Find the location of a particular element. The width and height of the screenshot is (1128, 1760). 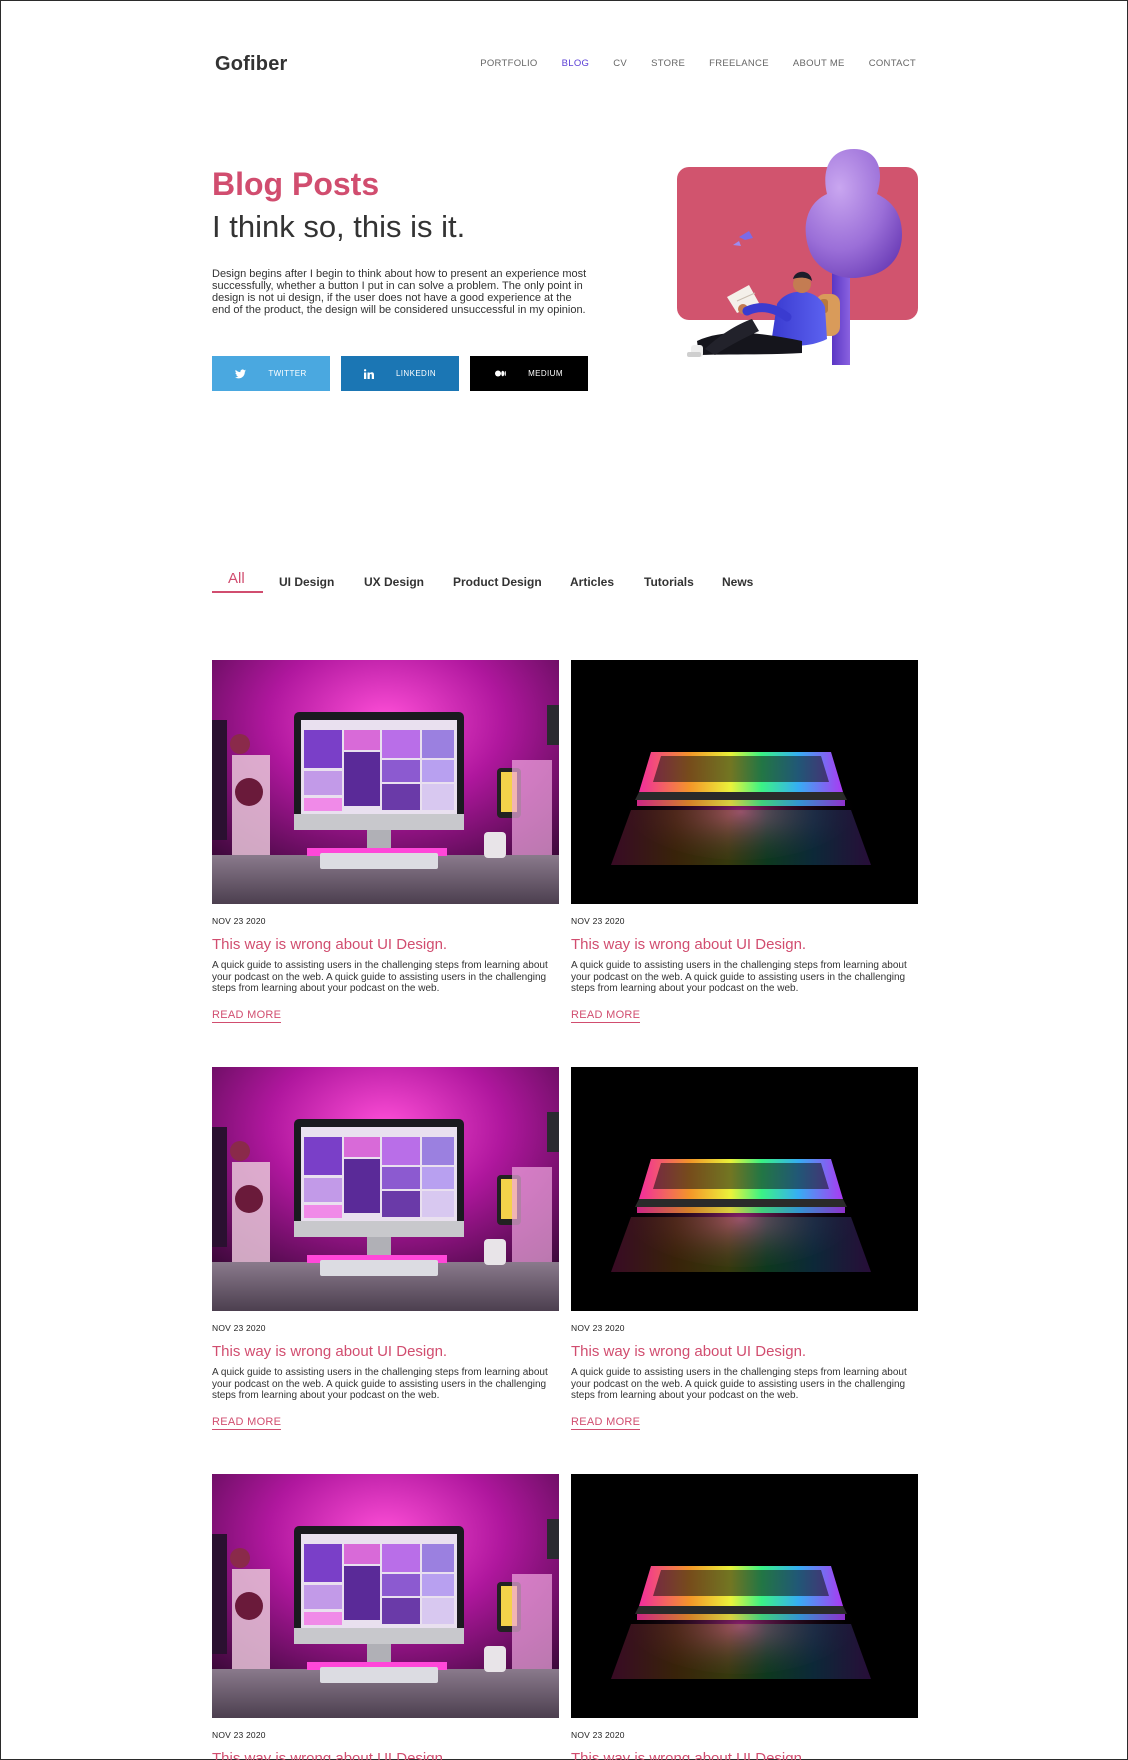

page-subtitle: I think so, this is it. is located at coordinates (339, 226).